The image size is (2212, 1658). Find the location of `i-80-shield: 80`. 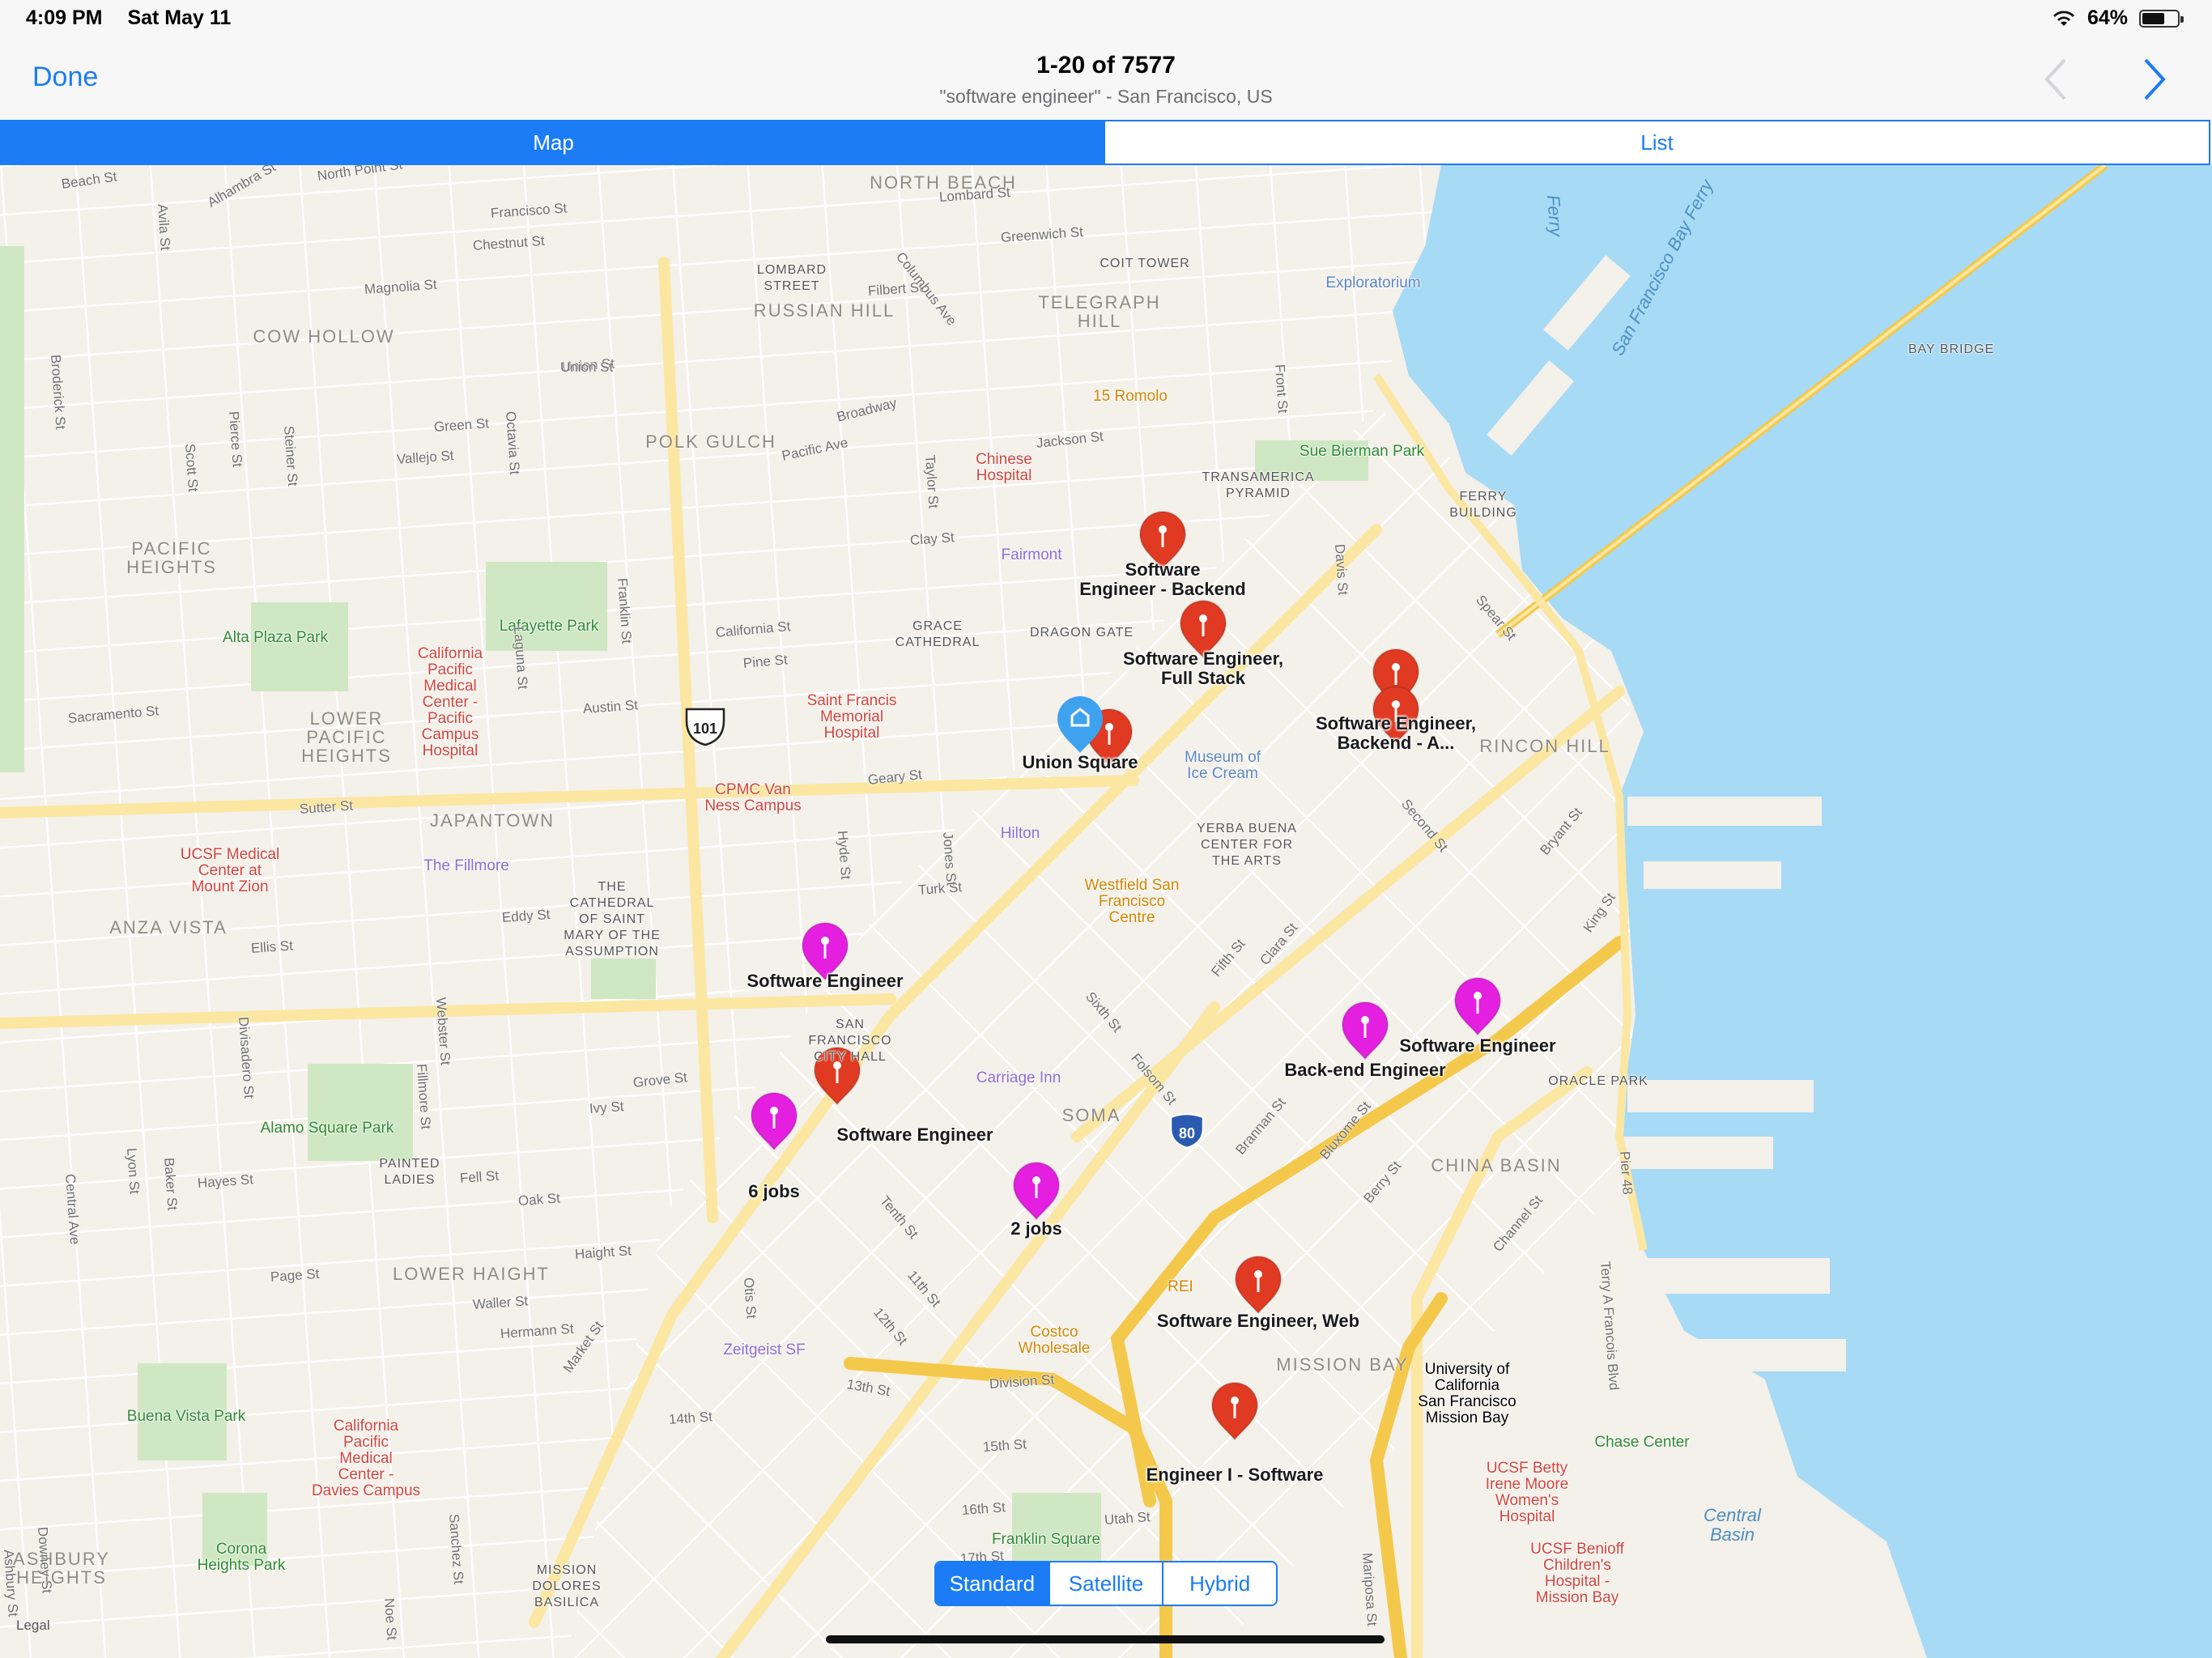

i-80-shield: 80 is located at coordinates (1187, 1131).